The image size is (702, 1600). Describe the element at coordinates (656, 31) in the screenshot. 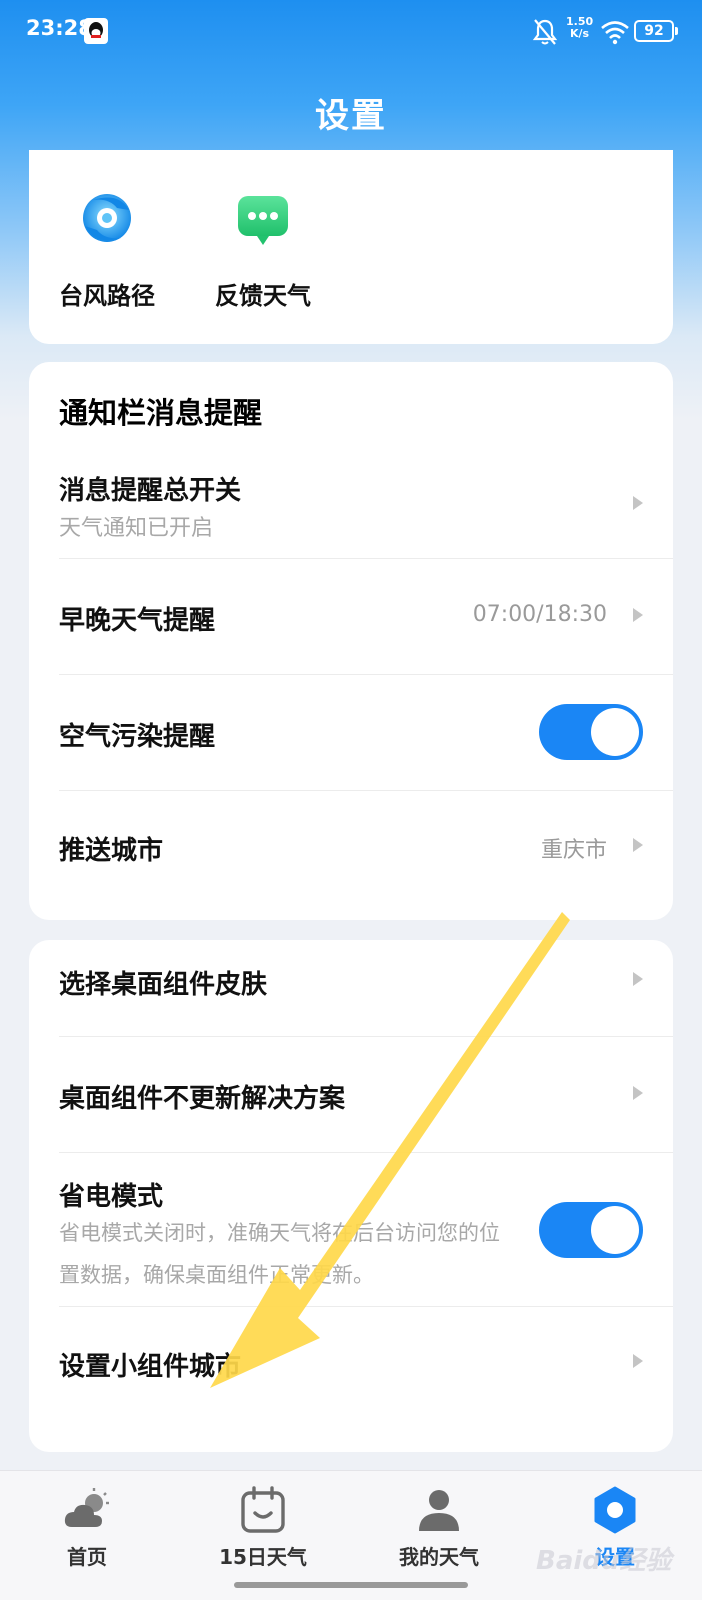

I see `battery-indicator: 92` at that location.